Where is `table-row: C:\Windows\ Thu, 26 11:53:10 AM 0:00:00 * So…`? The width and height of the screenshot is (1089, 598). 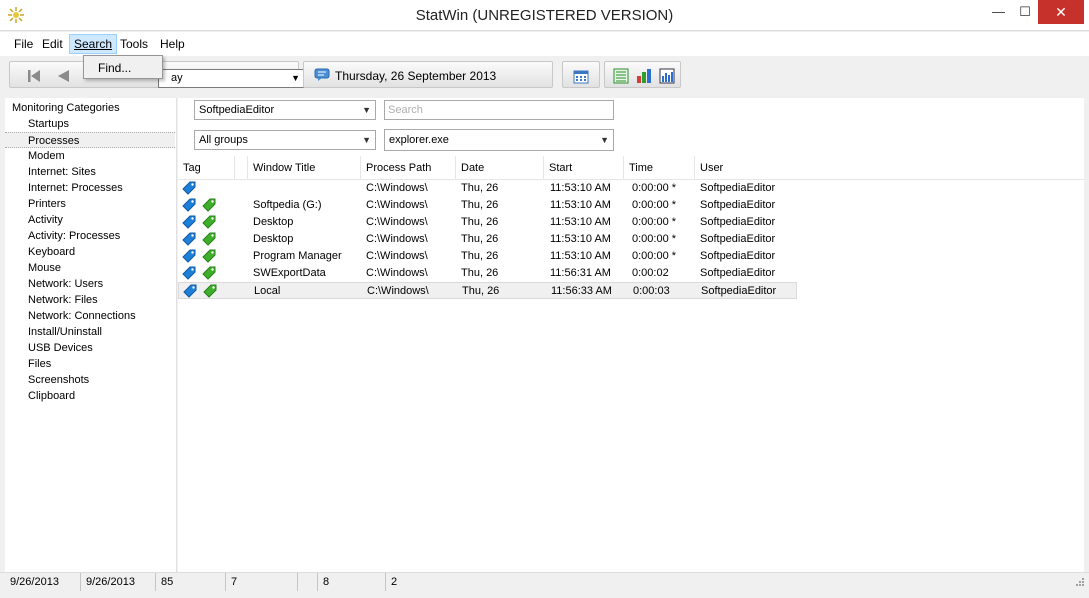 table-row: C:\Windows\ Thu, 26 11:53:10 AM 0:00:00 * So… is located at coordinates (487, 188).